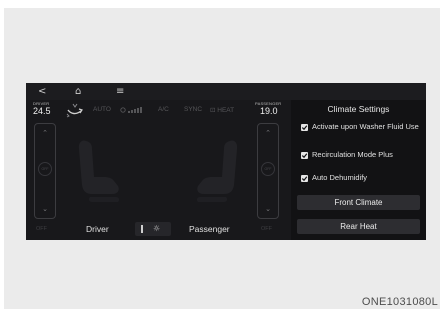  Describe the element at coordinates (42, 91) in the screenshot. I see `back-icon: <` at that location.